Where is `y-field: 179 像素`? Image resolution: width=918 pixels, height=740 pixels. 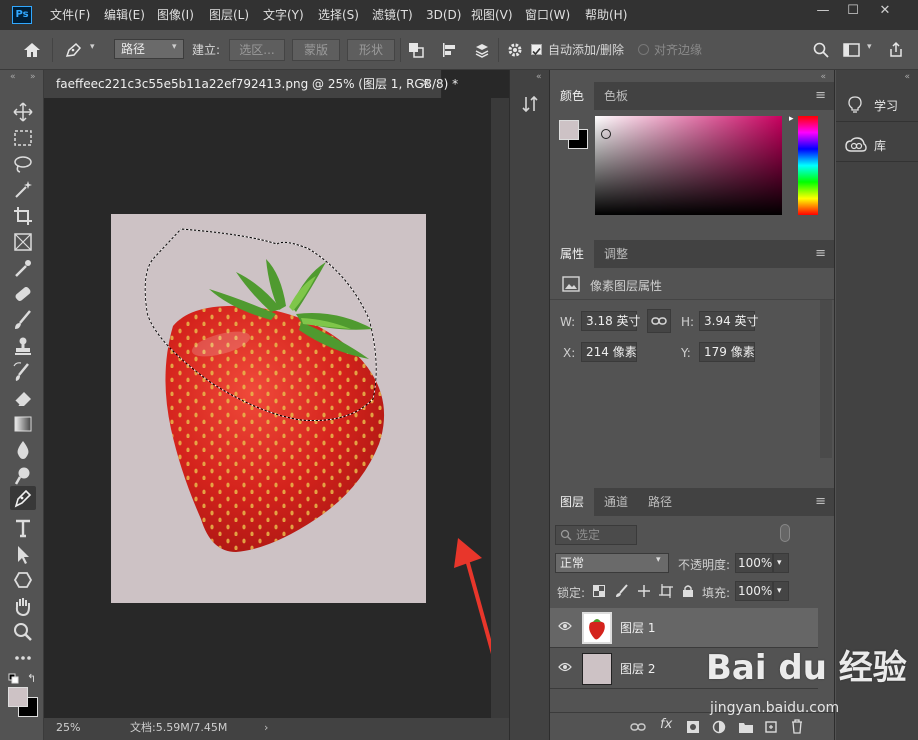 y-field: 179 像素 is located at coordinates (727, 352).